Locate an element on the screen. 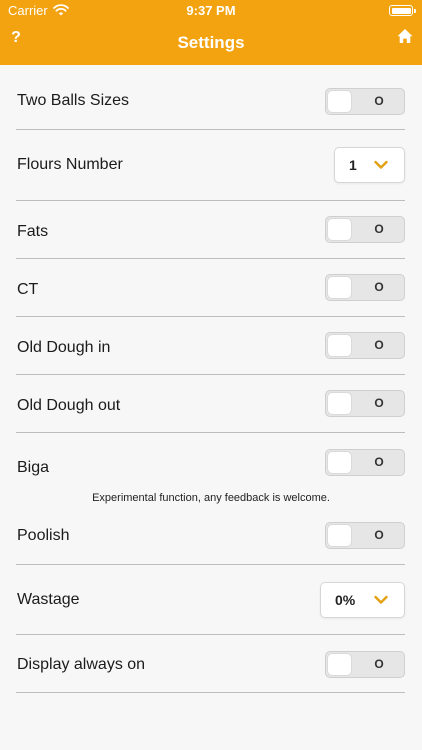 The image size is (422, 750). row-biga: Biga O is located at coordinates (210, 458).